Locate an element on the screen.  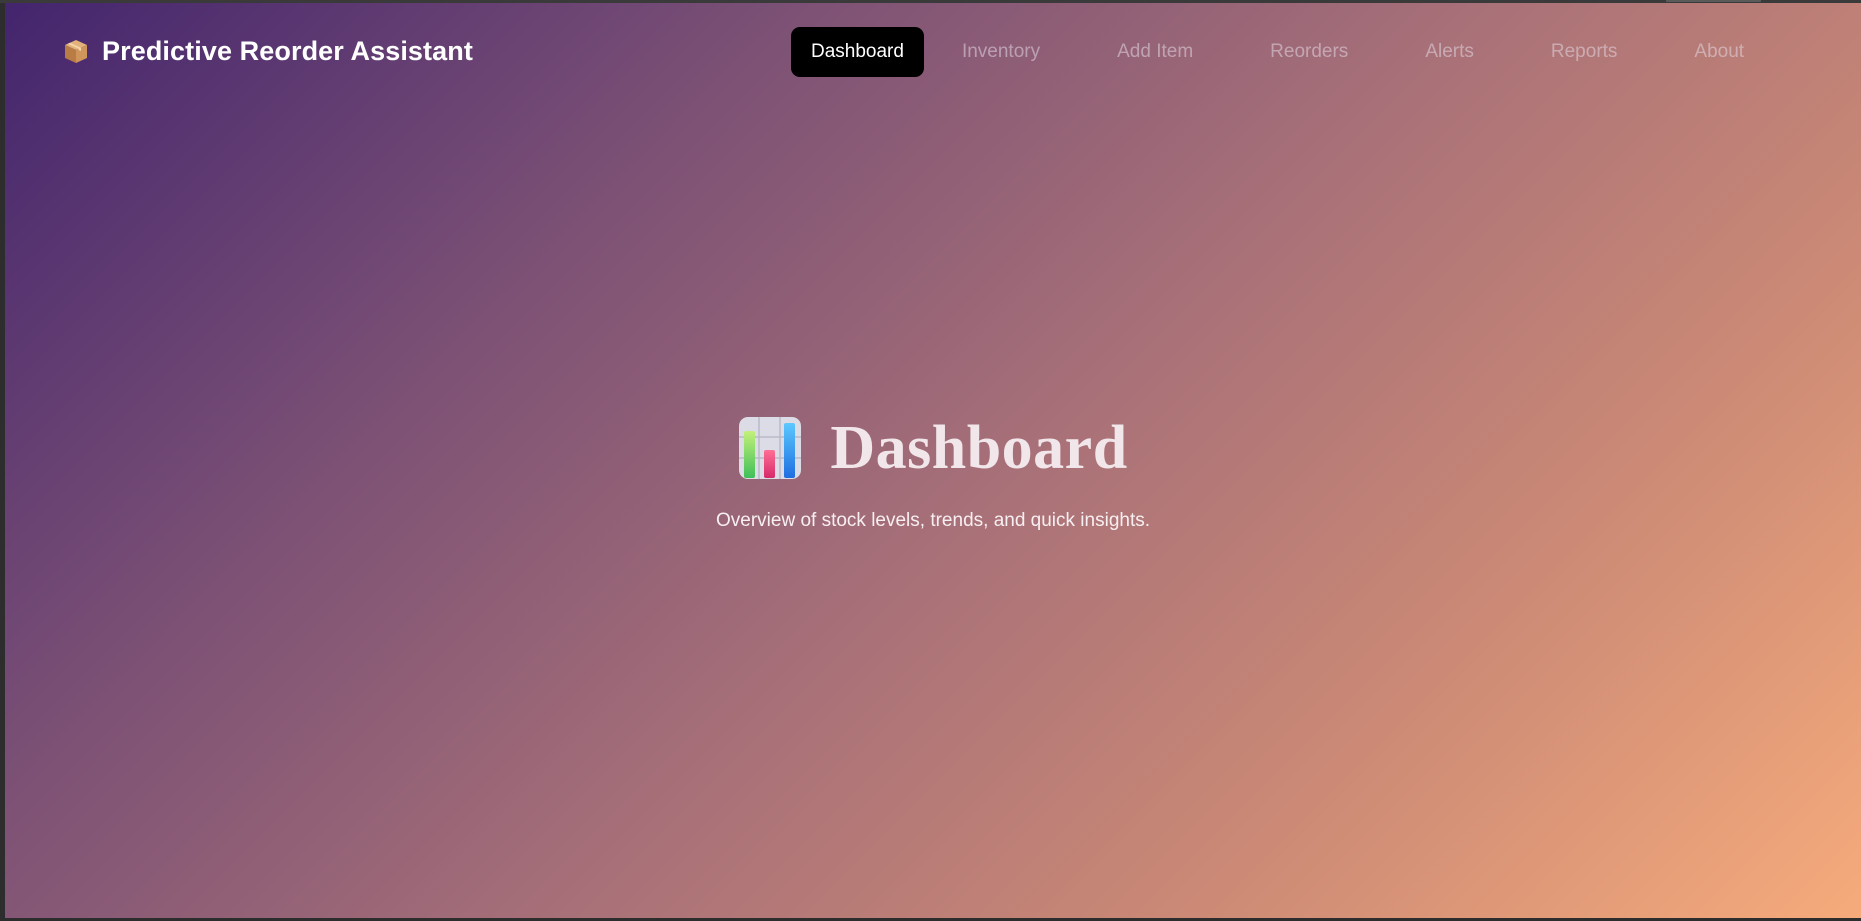
package-icon is located at coordinates (76, 51).